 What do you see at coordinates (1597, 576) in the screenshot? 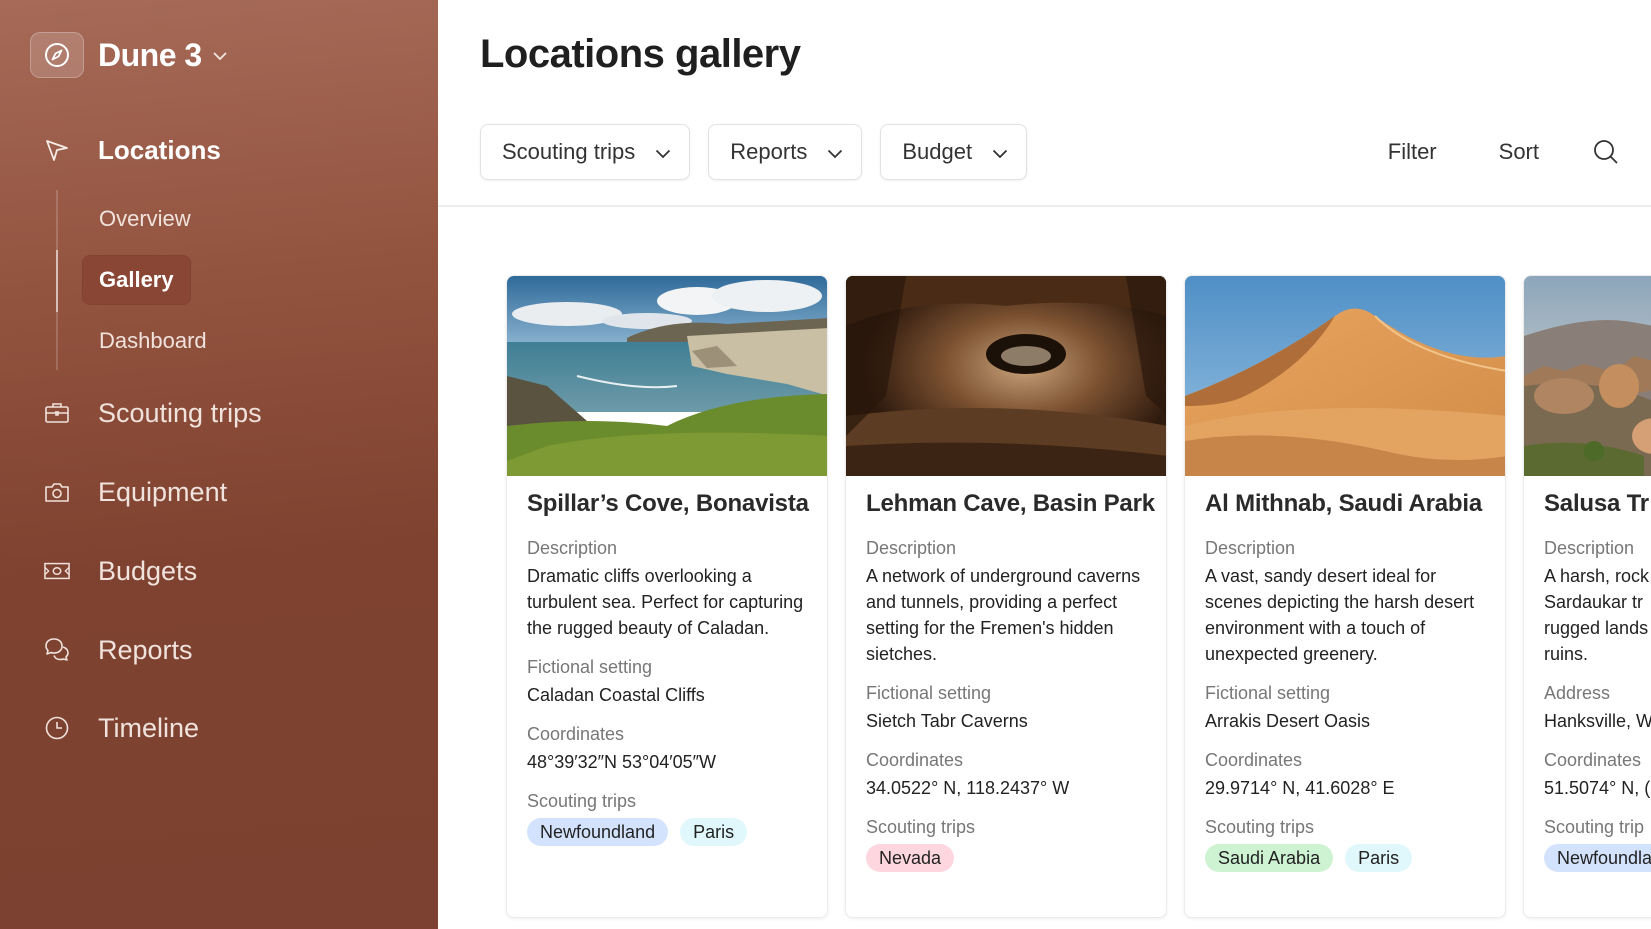
I see `description-line: A harsh, rock` at bounding box center [1597, 576].